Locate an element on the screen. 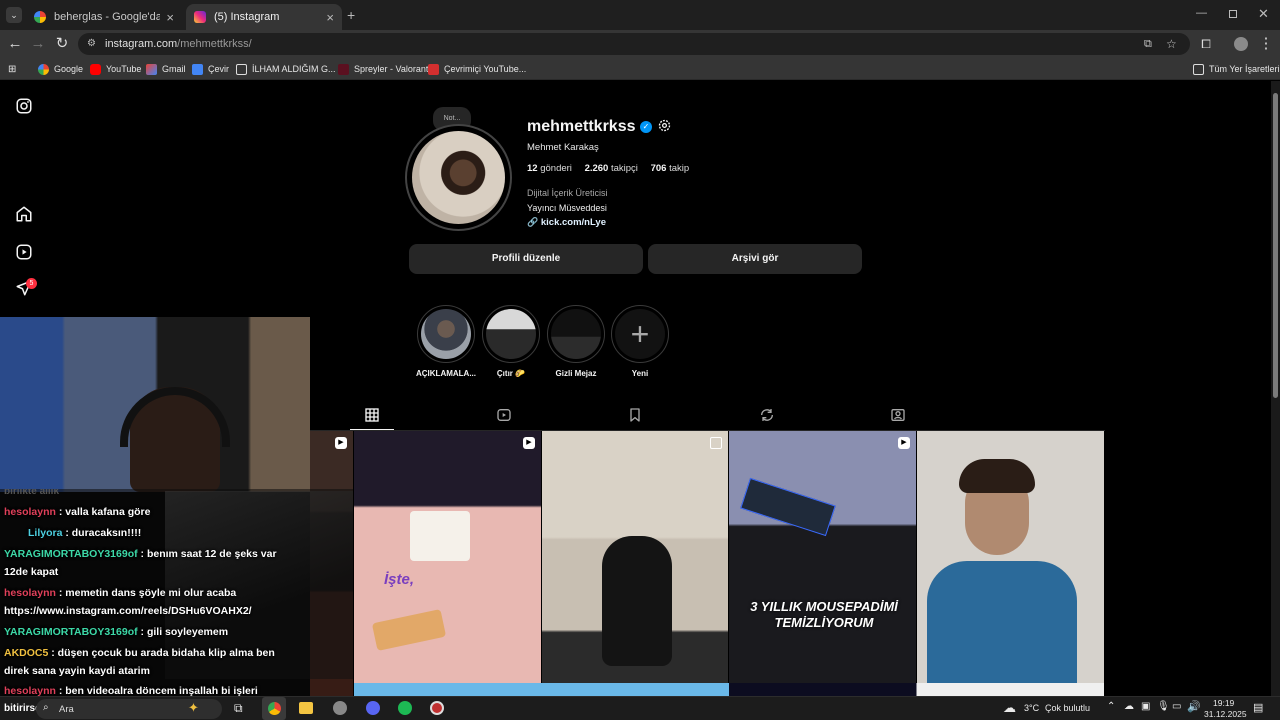 The height and width of the screenshot is (720, 1280). browser-menu-icon: ⋮ is located at coordinates (1266, 44).